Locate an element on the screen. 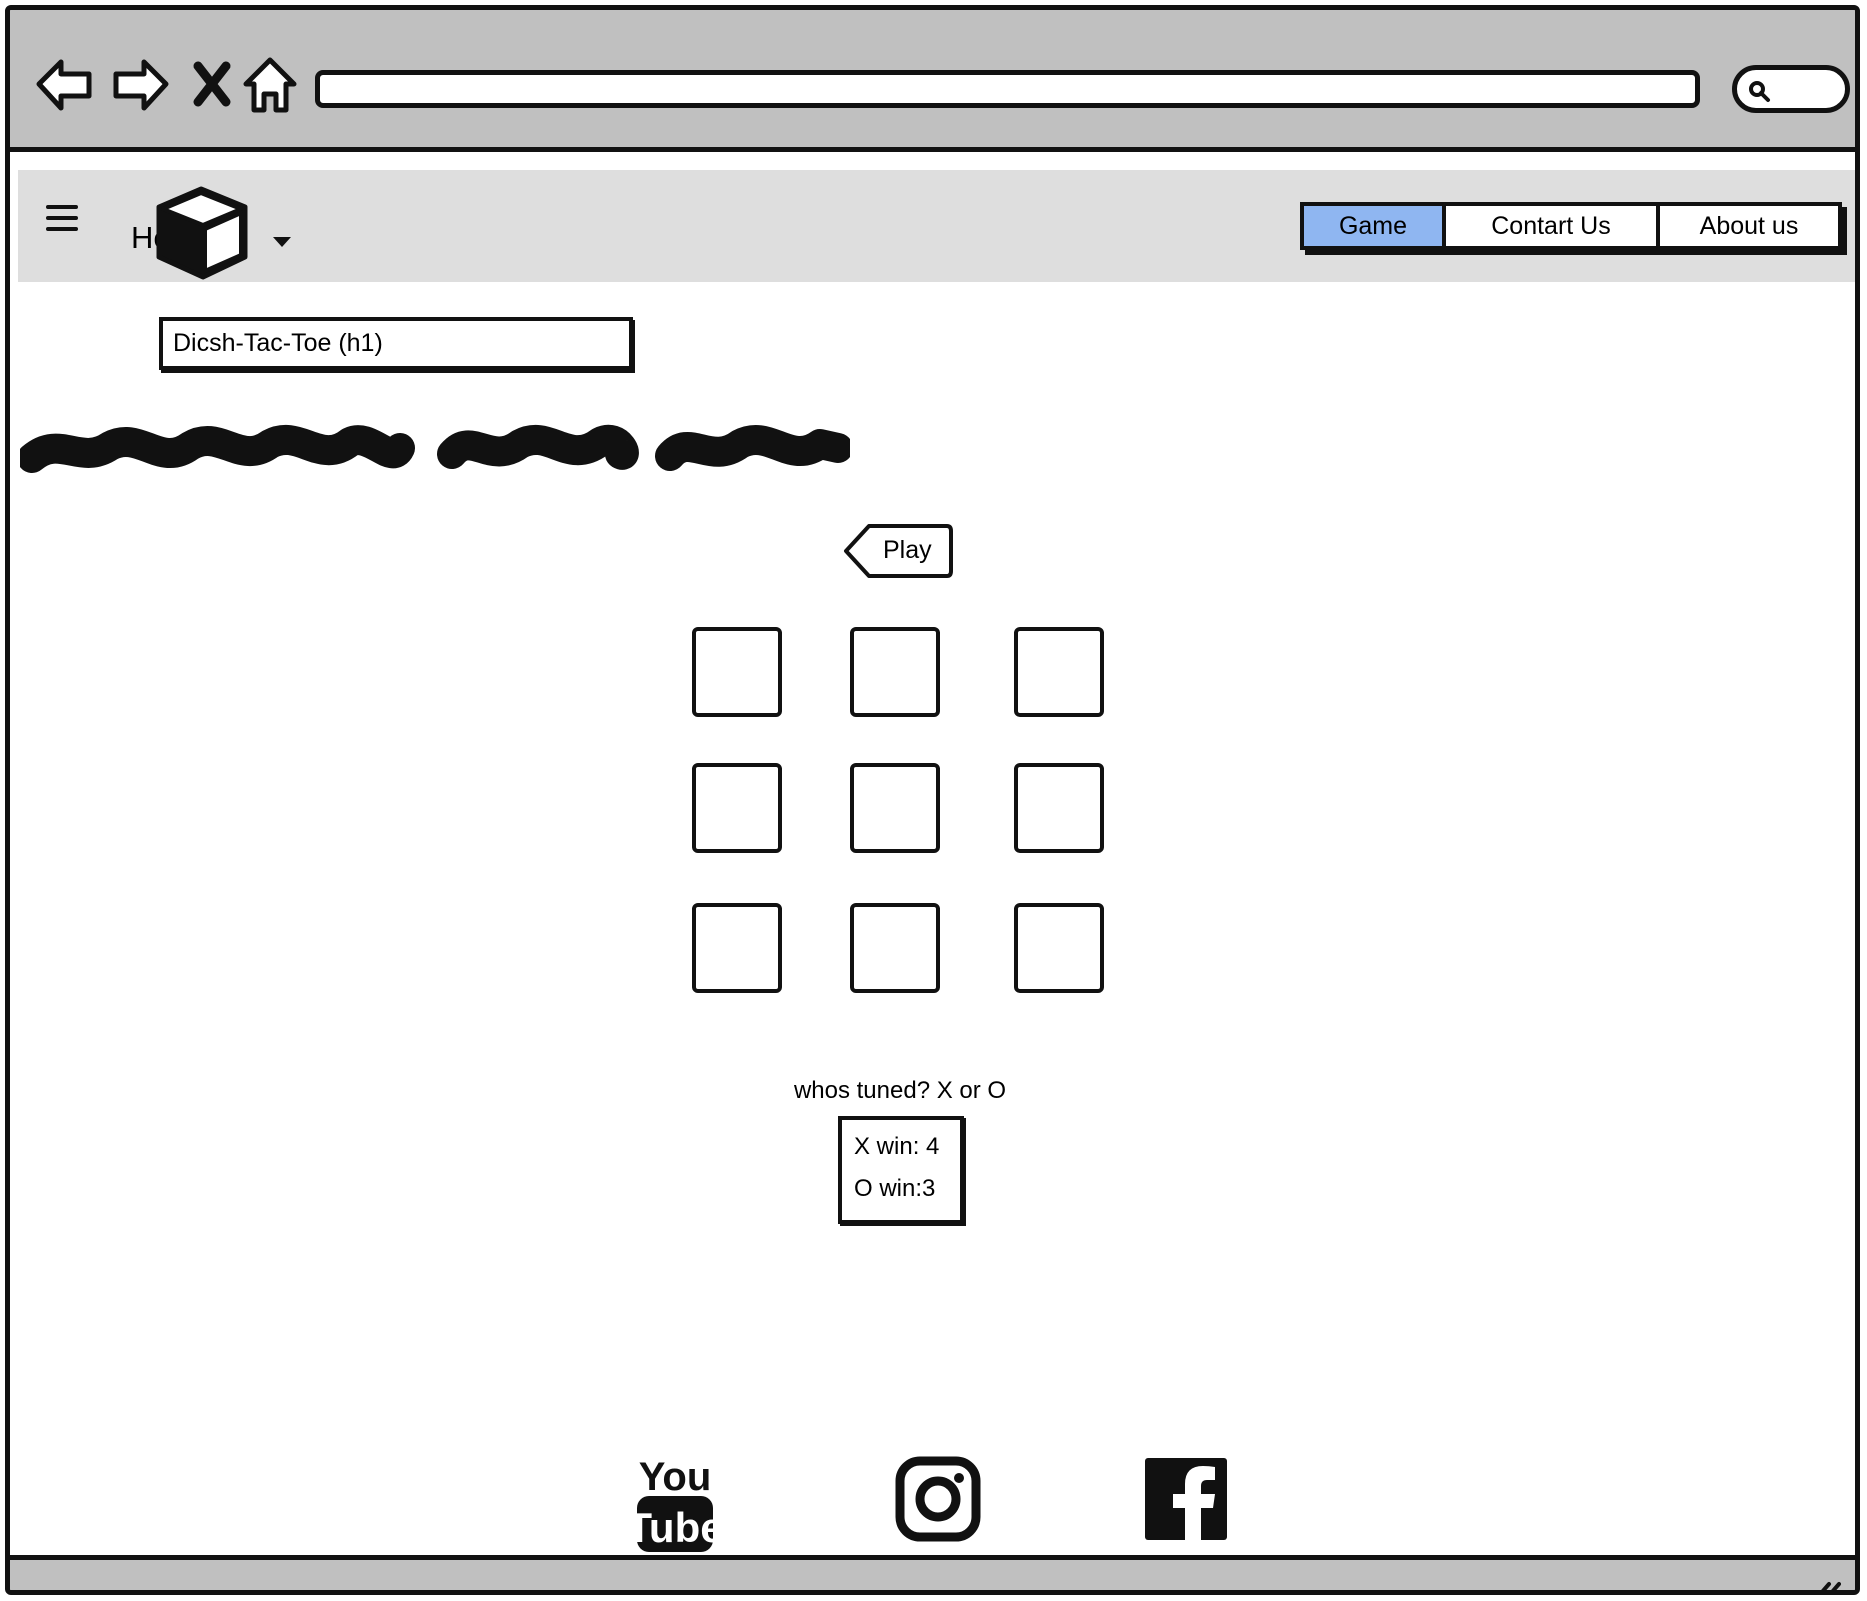 The width and height of the screenshot is (1867, 1601). tab-contact-us: Contart Us is located at coordinates (1553, 226).